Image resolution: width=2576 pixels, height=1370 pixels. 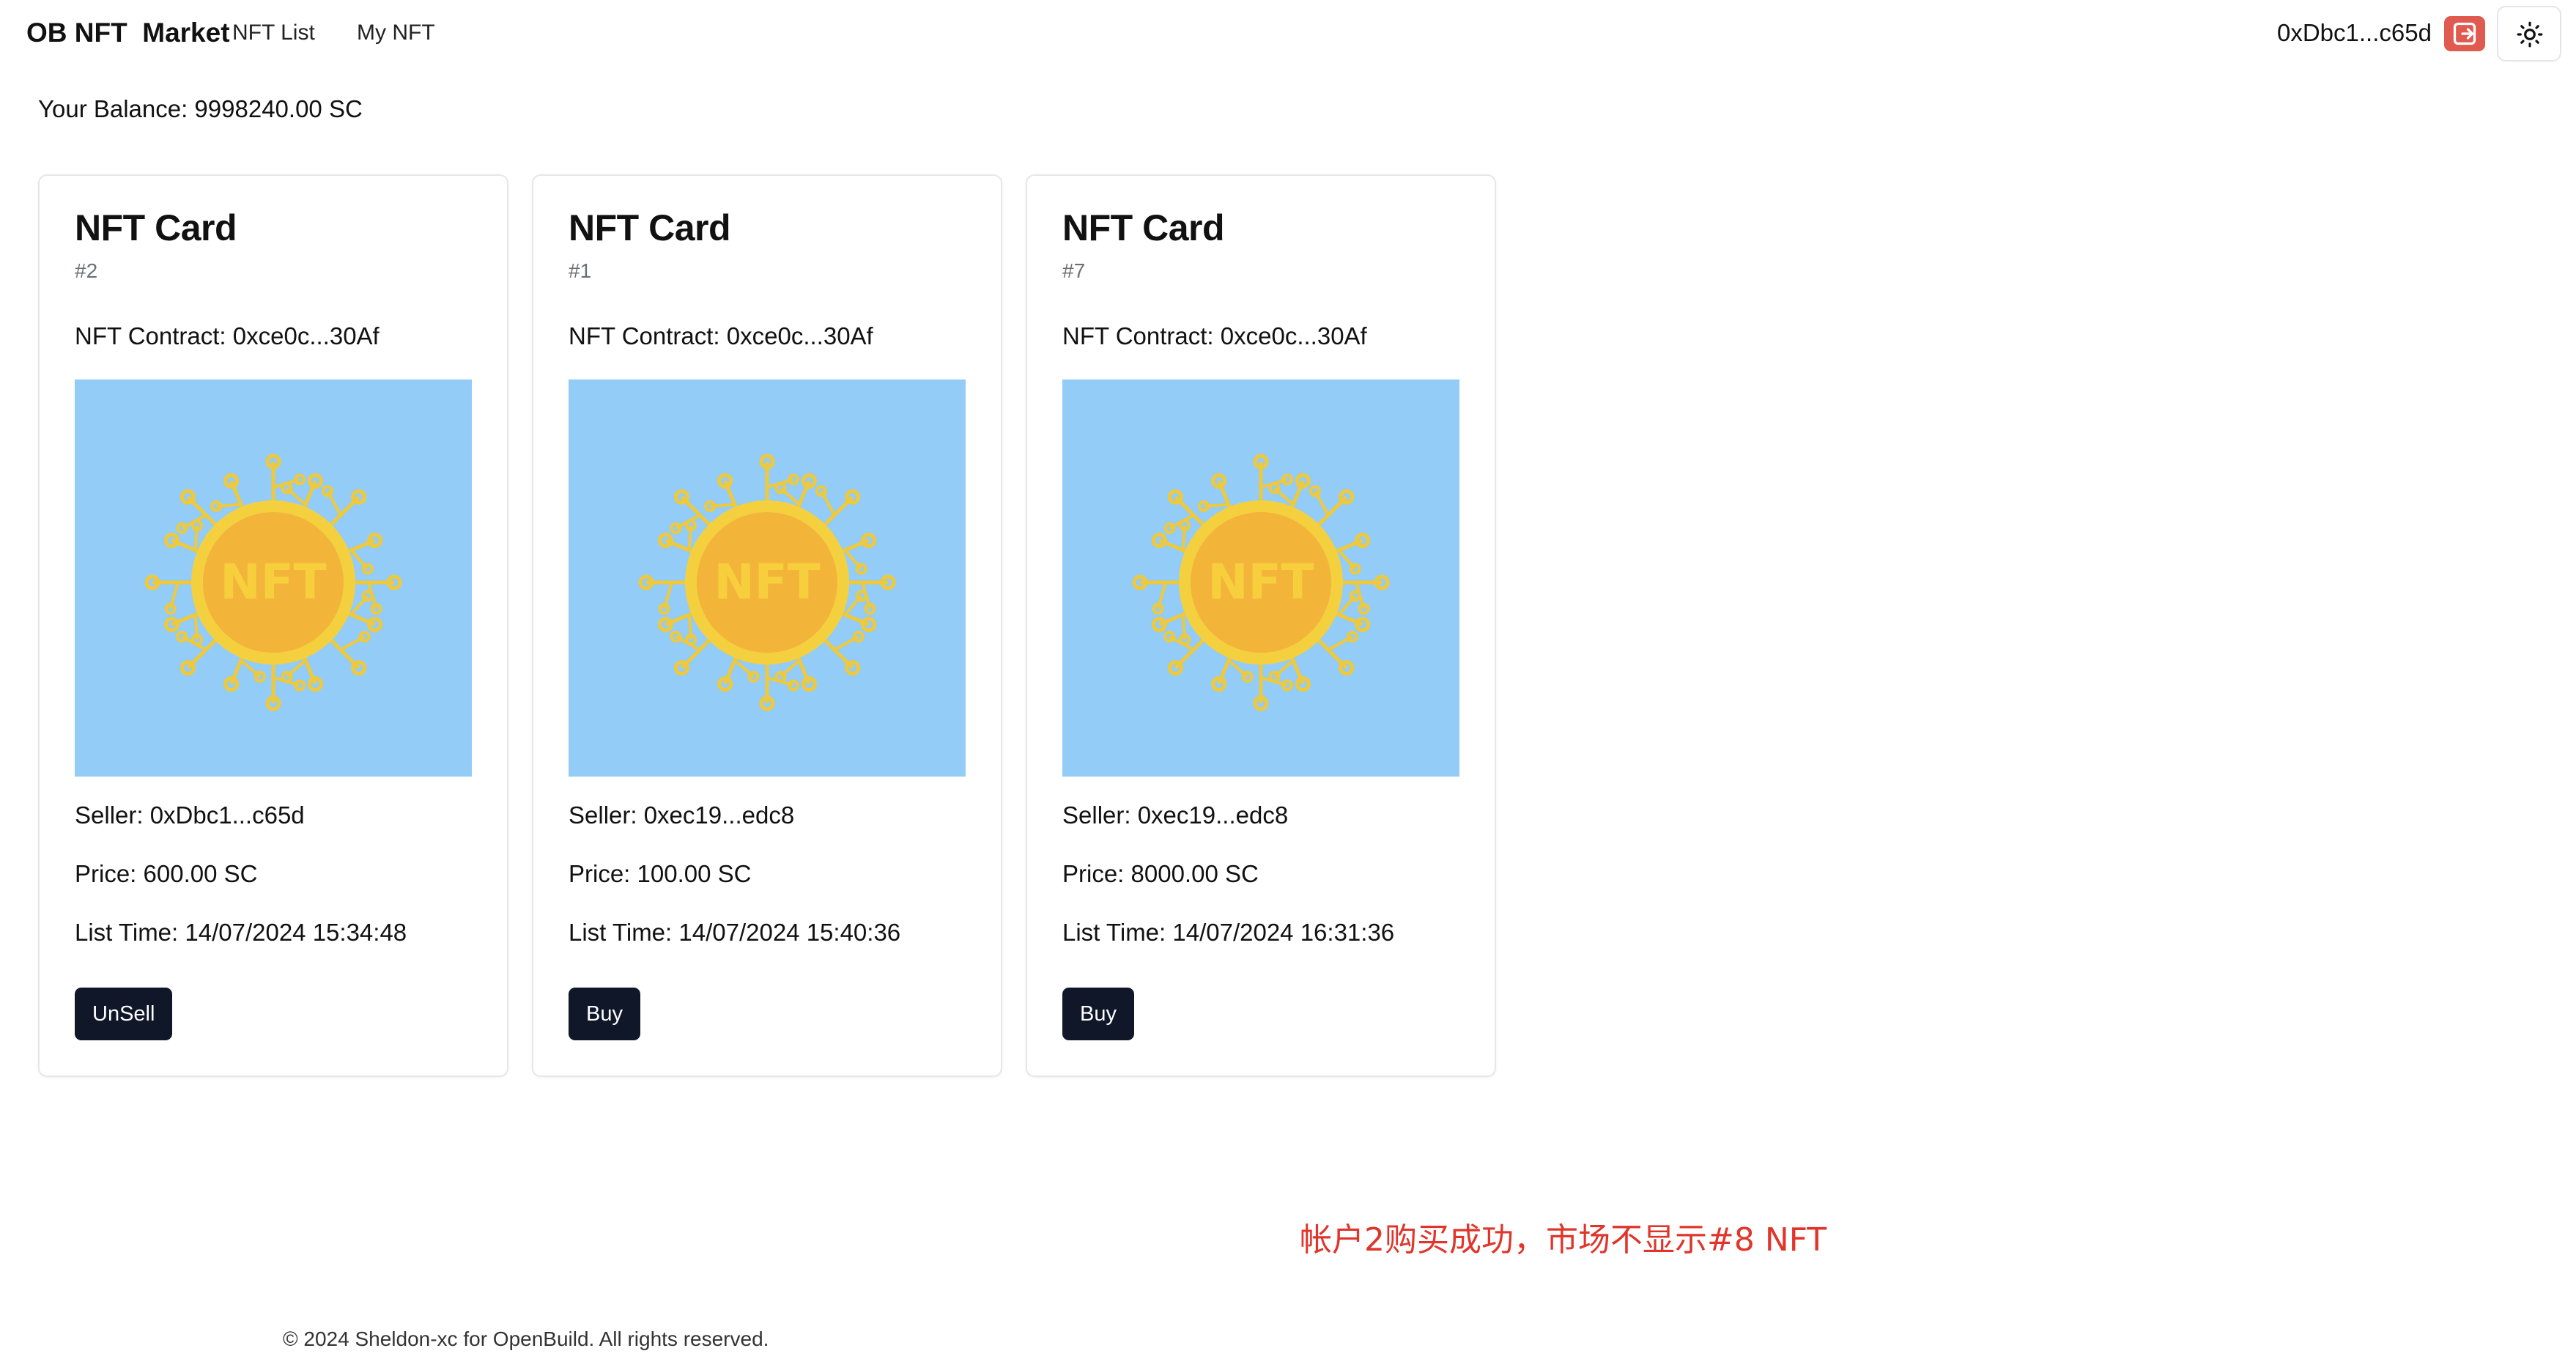 What do you see at coordinates (580, 270) in the screenshot?
I see `token-id: #1` at bounding box center [580, 270].